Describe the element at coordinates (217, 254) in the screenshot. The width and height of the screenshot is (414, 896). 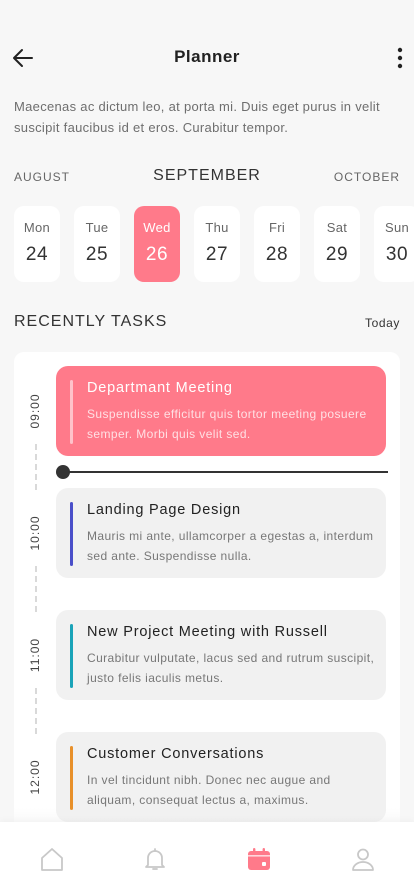
I see `day-number: 27` at that location.